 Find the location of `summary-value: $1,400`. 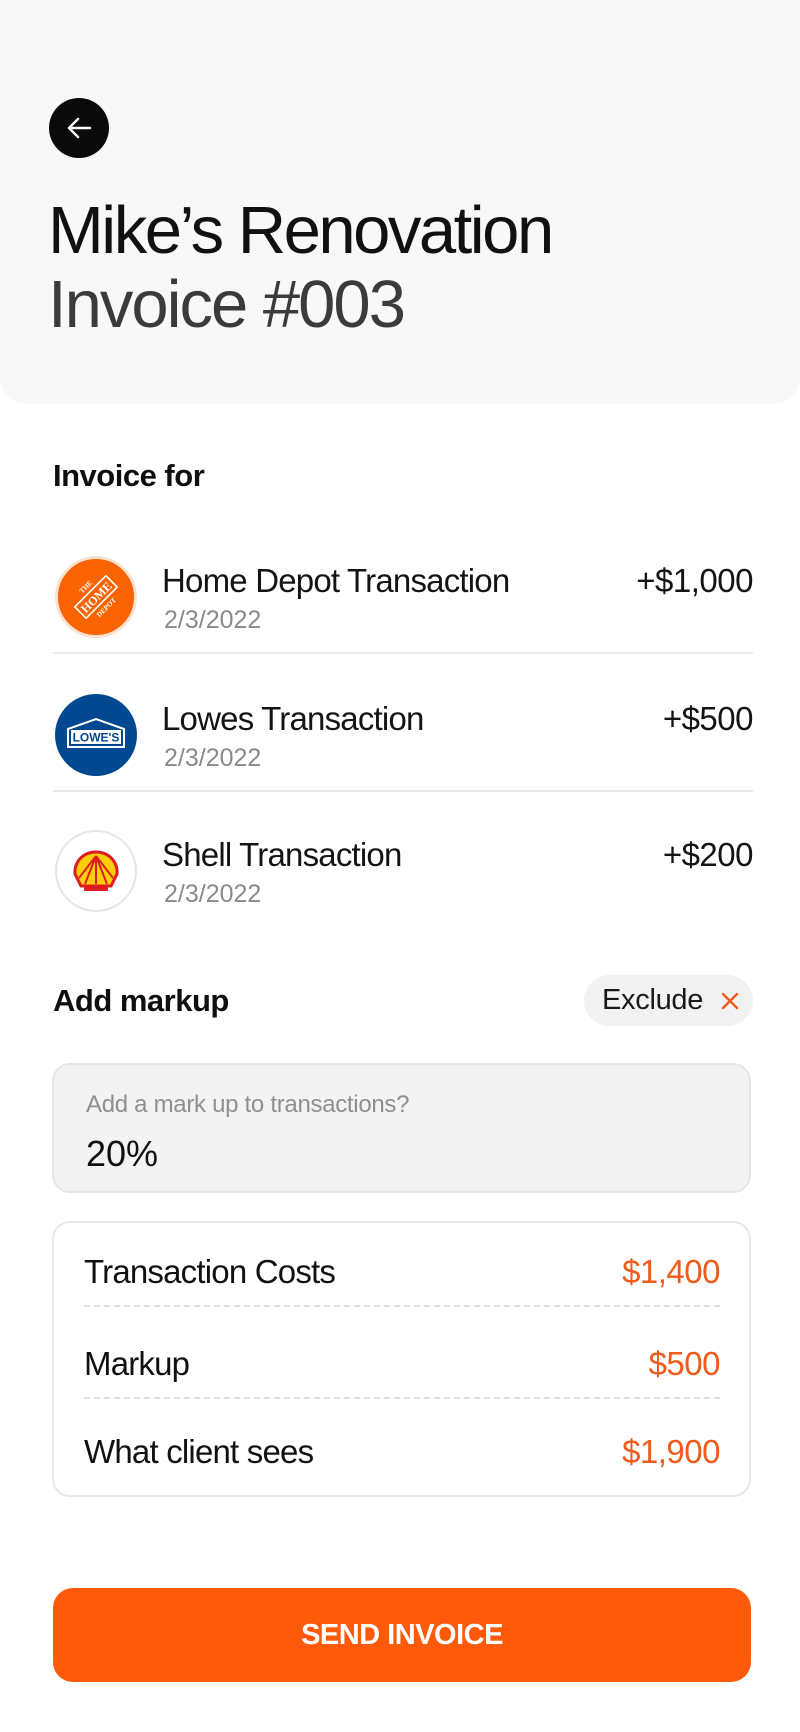

summary-value: $1,400 is located at coordinates (671, 1271).